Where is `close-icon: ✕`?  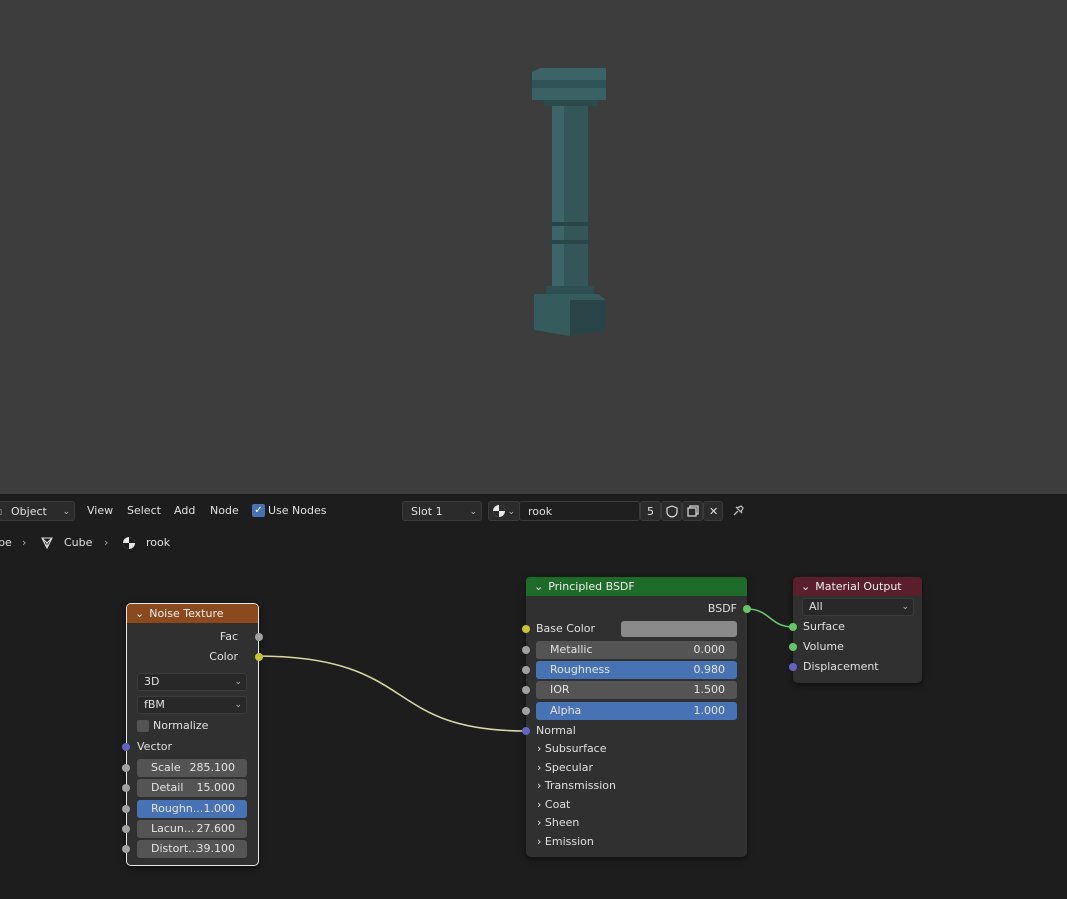 close-icon: ✕ is located at coordinates (714, 511).